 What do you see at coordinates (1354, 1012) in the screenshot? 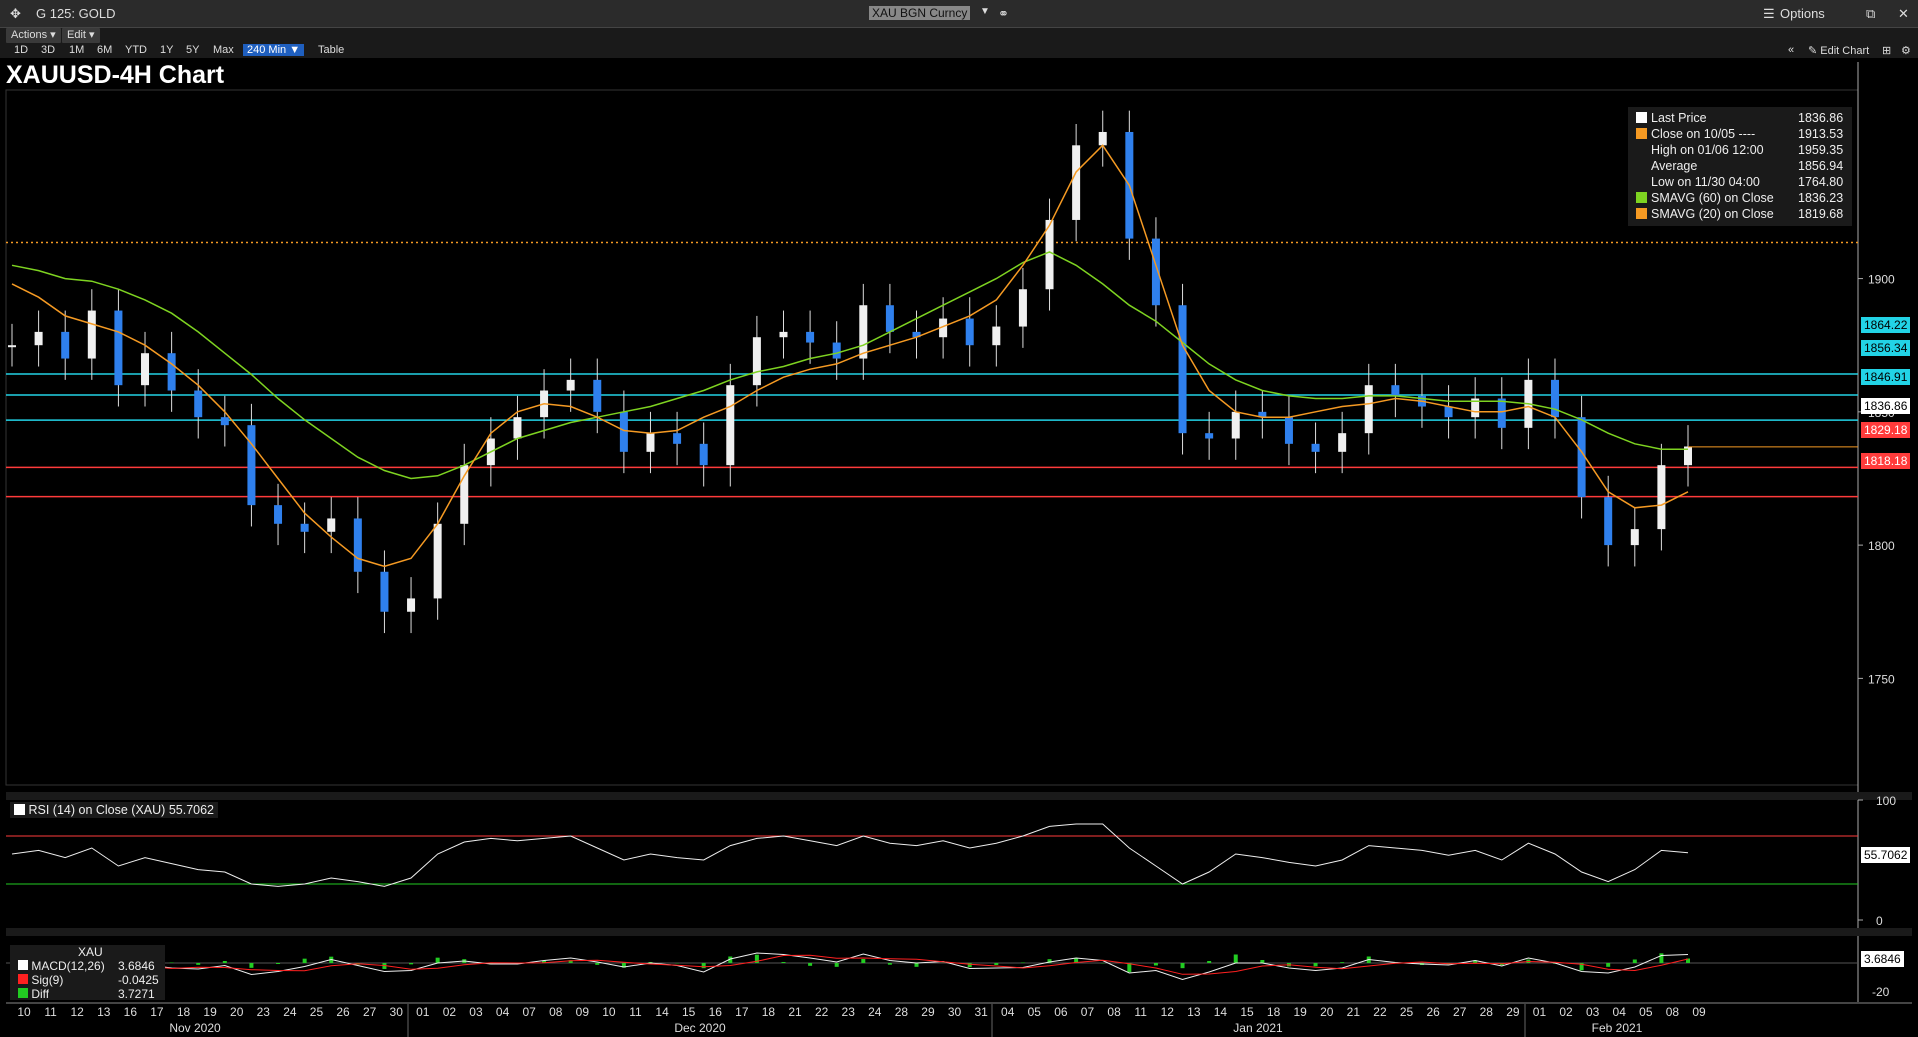
I see `x-tick-label: 21` at bounding box center [1354, 1012].